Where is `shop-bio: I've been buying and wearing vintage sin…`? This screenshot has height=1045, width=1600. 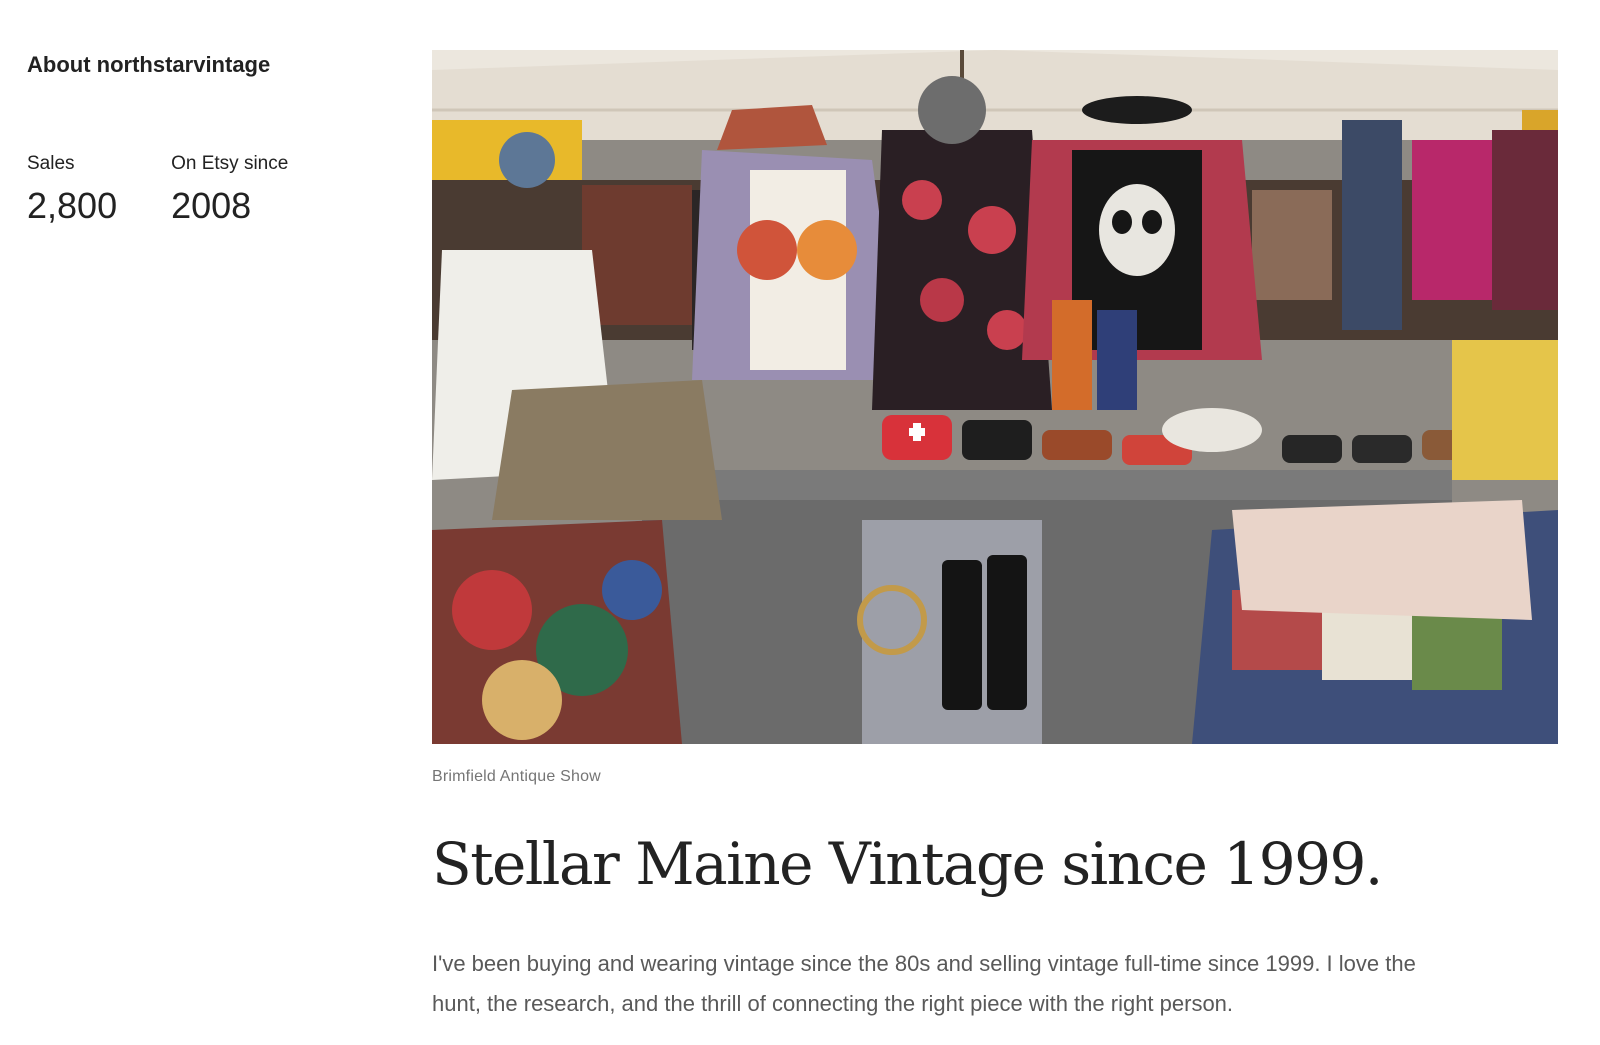
shop-bio: I've been buying and wearing vintage sin… is located at coordinates (924, 983).